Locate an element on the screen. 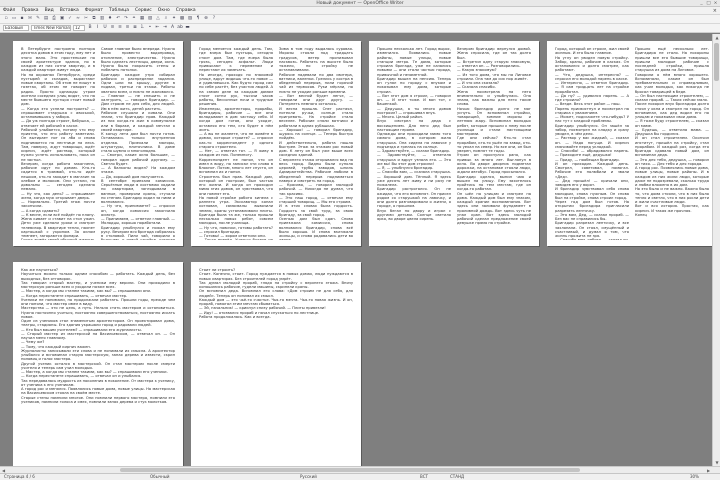  cut-icon: ✂ is located at coordinates (86, 19).